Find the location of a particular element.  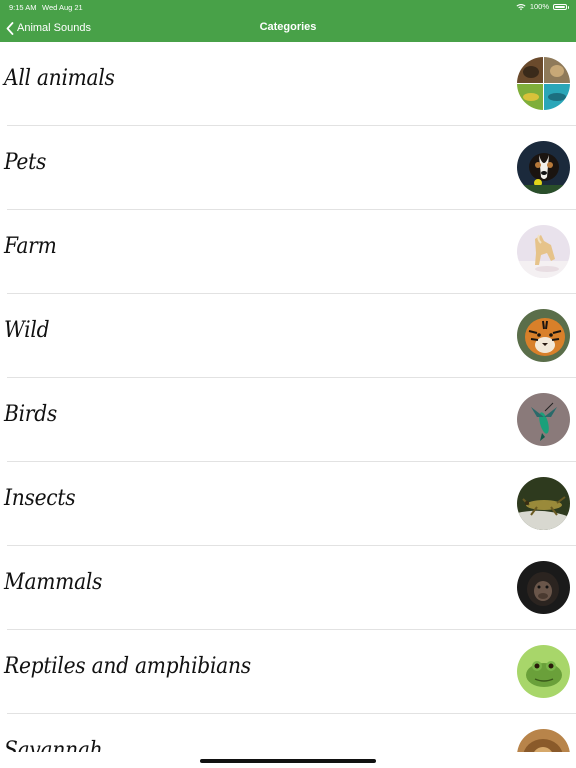

category-row-all-animals: All animals is located at coordinates (290, 84).